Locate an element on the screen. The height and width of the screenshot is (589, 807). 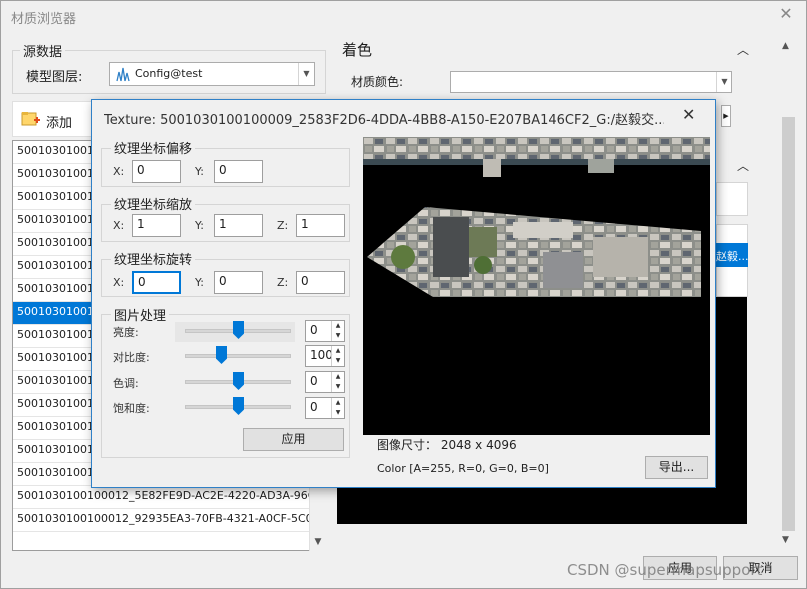
offset-y-label: Y: is located at coordinates (199, 171).